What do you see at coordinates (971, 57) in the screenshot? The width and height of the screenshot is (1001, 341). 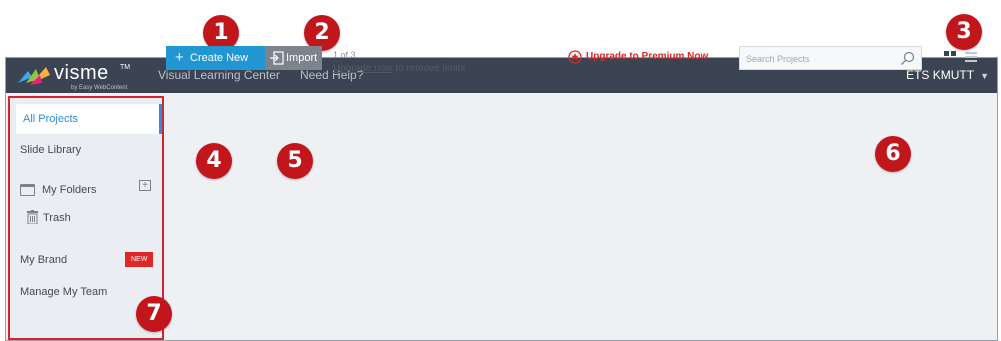 I see `list-view-icon` at bounding box center [971, 57].